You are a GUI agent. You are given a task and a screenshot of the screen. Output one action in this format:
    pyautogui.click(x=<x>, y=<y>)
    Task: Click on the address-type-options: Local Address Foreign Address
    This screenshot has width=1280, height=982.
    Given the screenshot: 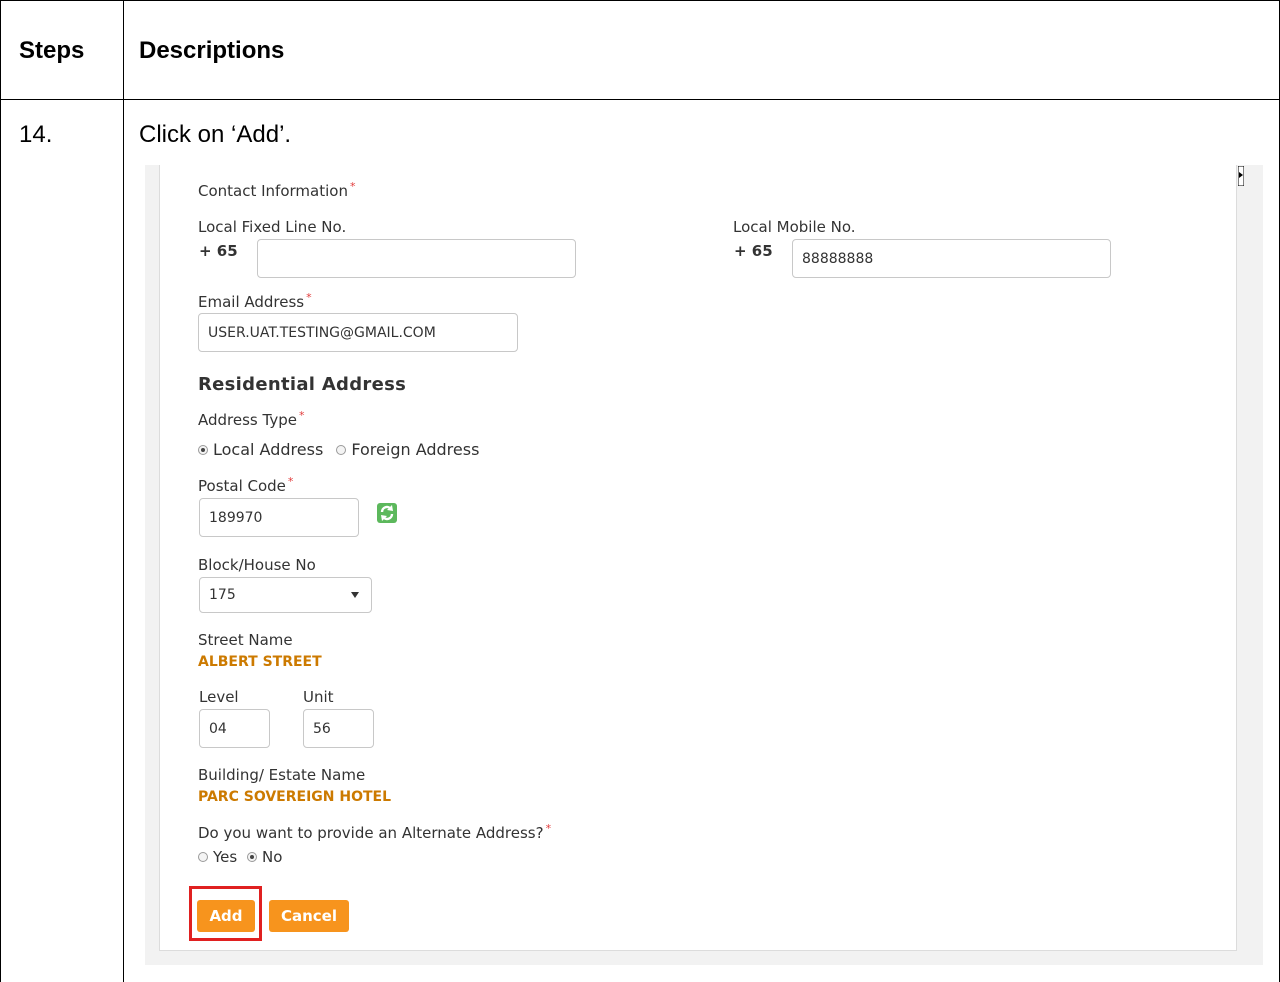 What is the action you would take?
    pyautogui.click(x=338, y=449)
    